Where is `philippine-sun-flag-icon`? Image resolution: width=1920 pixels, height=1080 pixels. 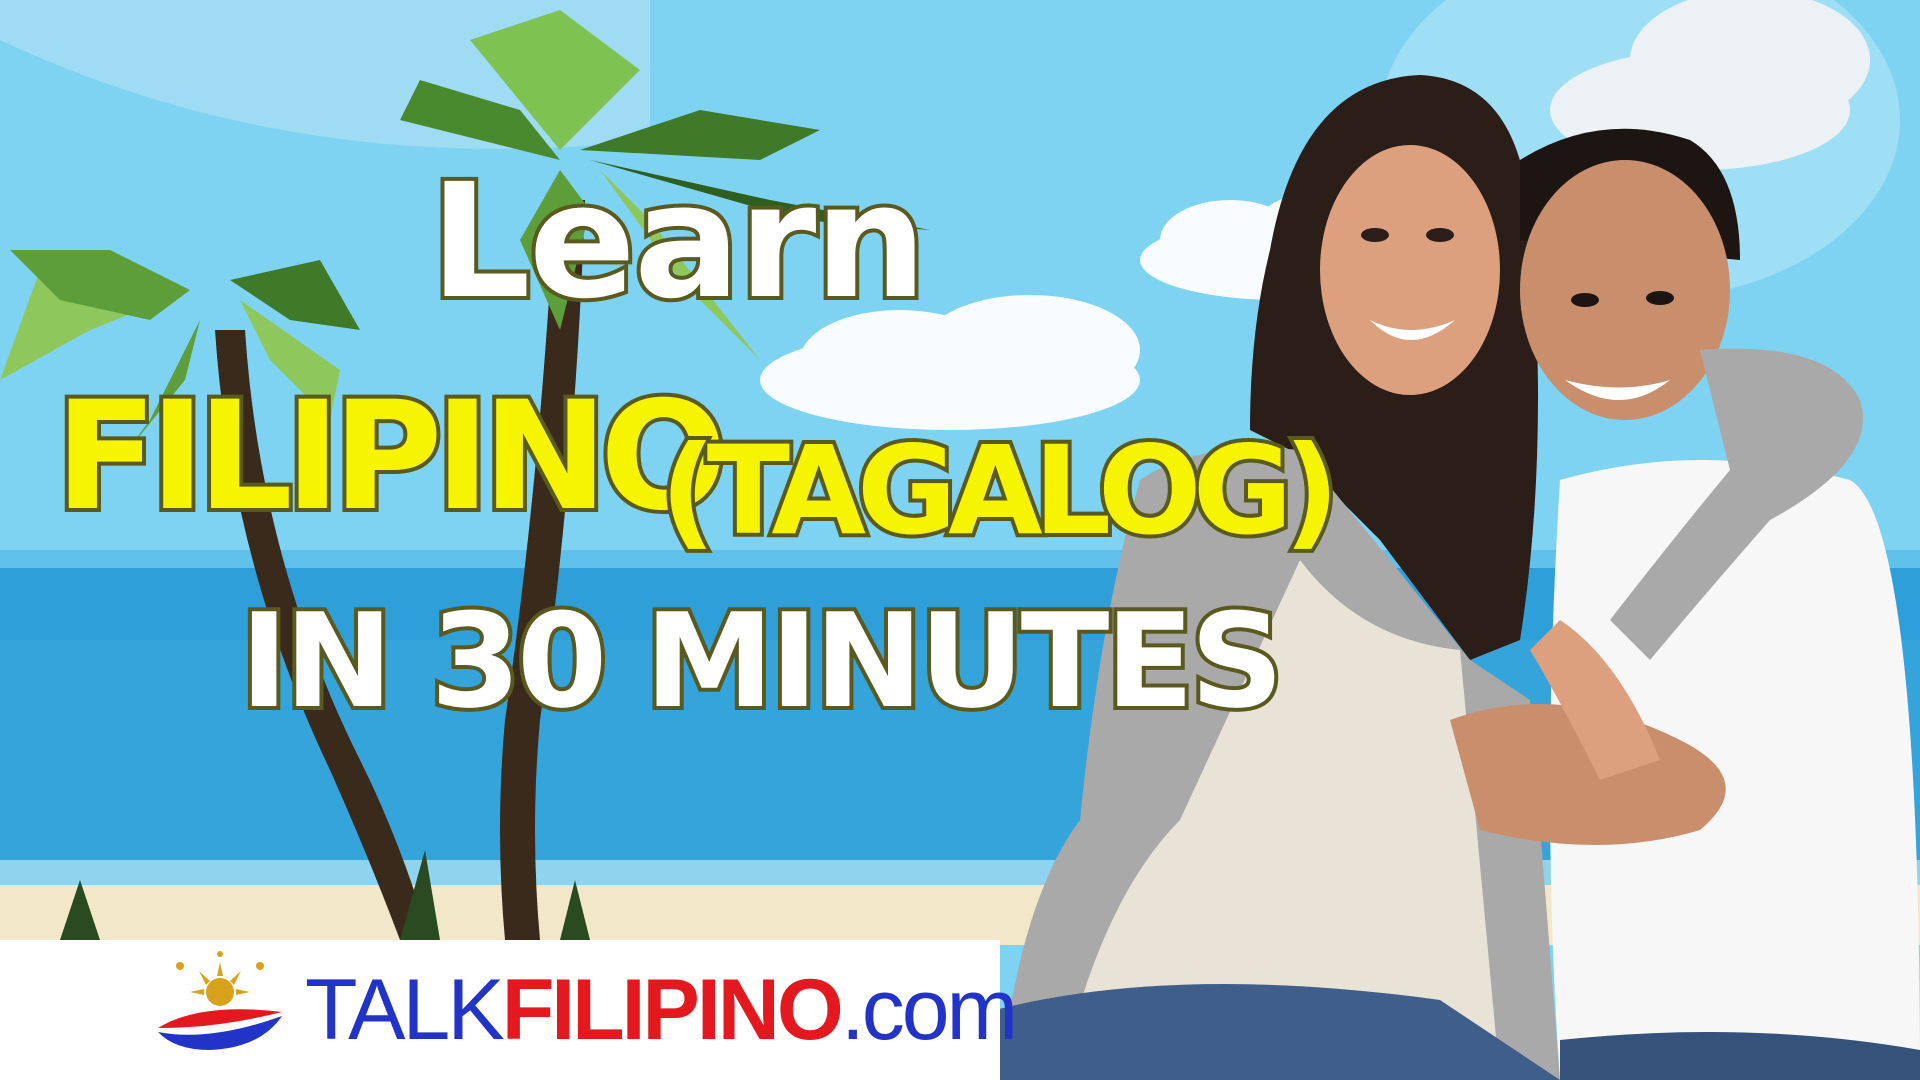 philippine-sun-flag-icon is located at coordinates (220, 1000).